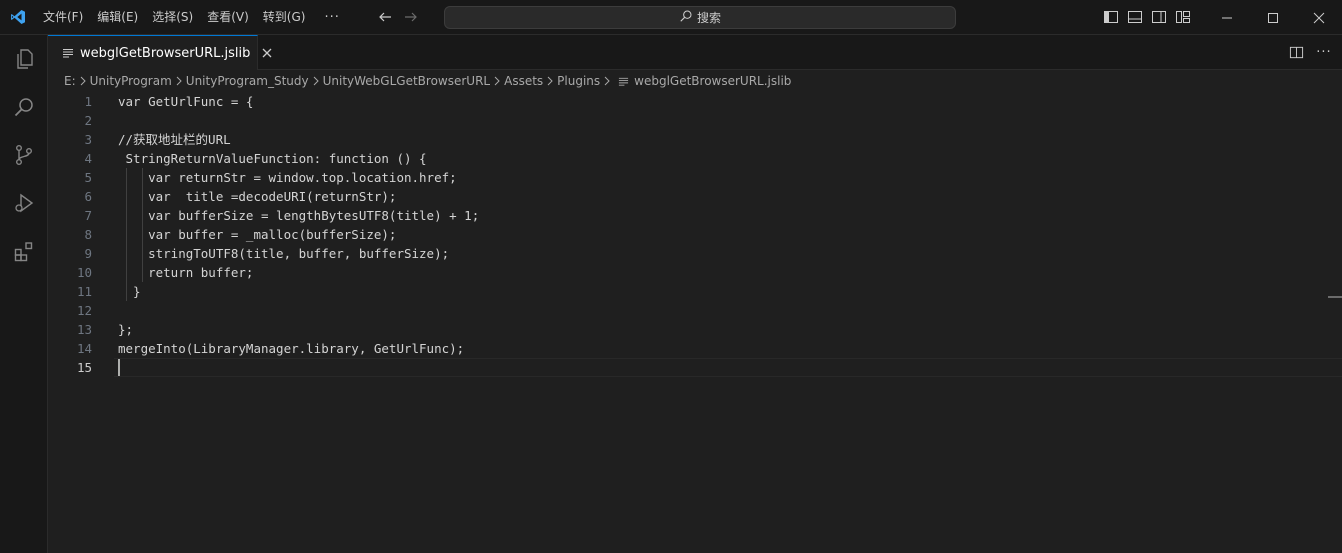  I want to click on code-line: 3 //获取地址栏的URL, so click(695, 139).